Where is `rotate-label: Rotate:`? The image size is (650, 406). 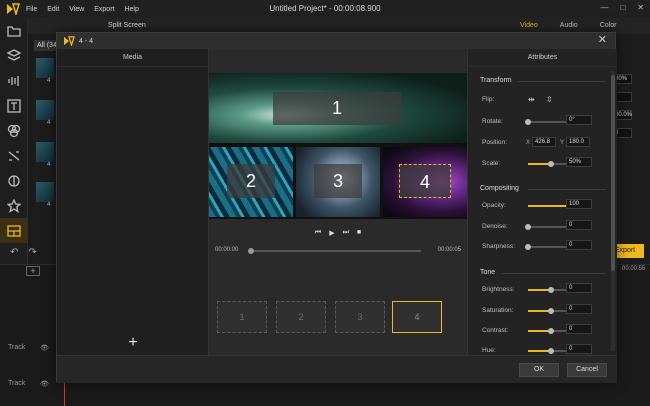
rotate-label: Rotate: is located at coordinates (492, 121).